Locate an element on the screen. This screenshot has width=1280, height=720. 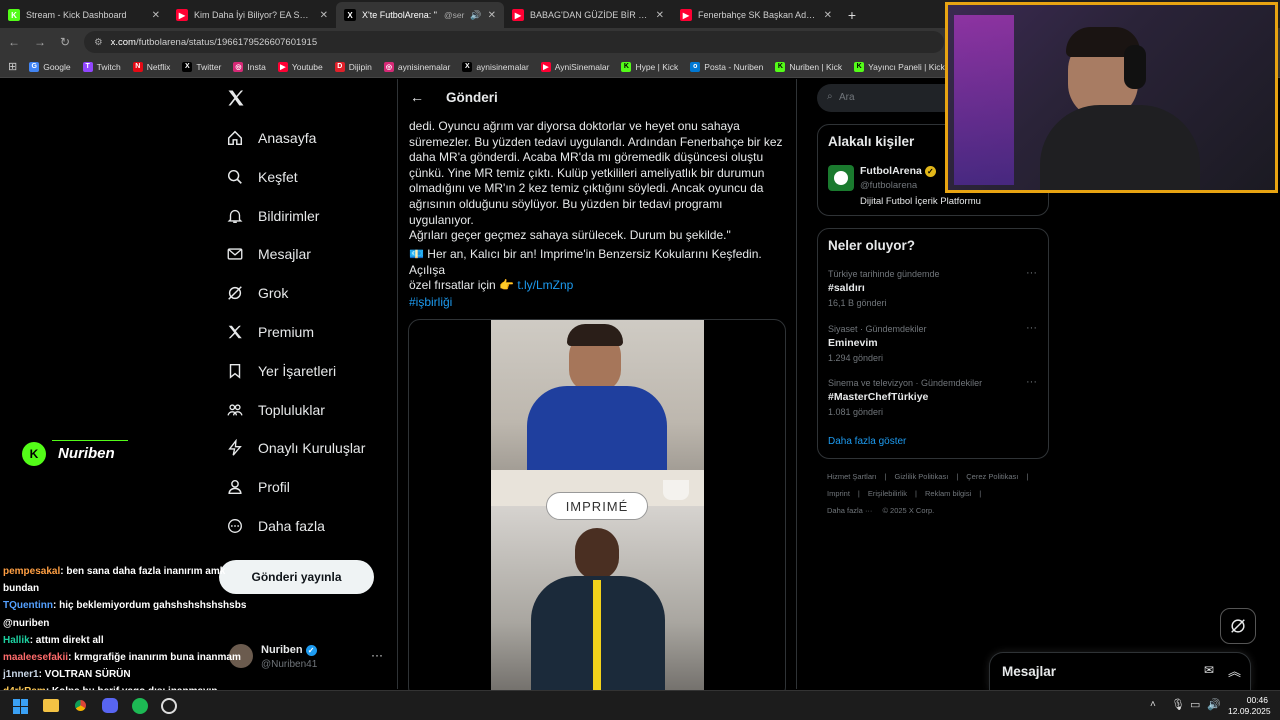
bookmark-item: ◎ aynisinemalar is located at coordinates (416, 66).